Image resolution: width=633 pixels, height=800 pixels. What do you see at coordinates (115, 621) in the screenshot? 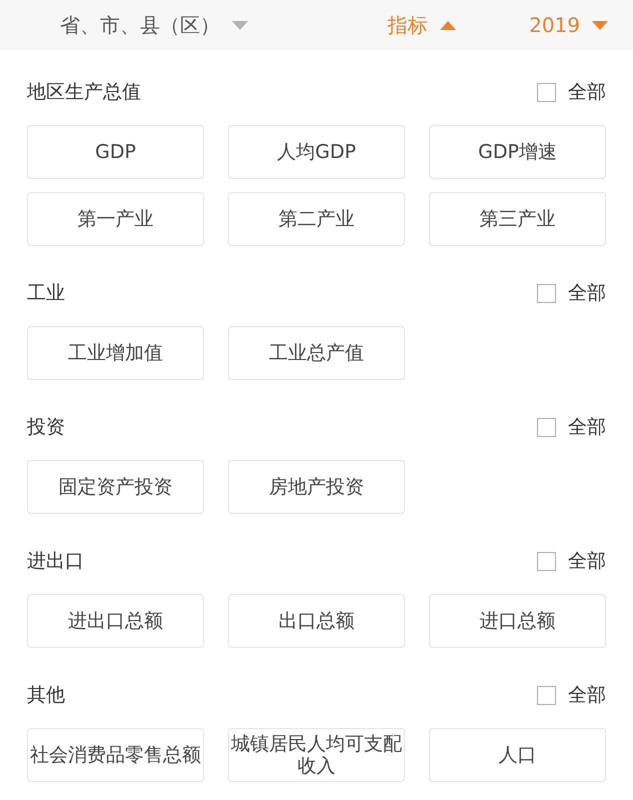
I see `indicator-option: 进出口总额` at bounding box center [115, 621].